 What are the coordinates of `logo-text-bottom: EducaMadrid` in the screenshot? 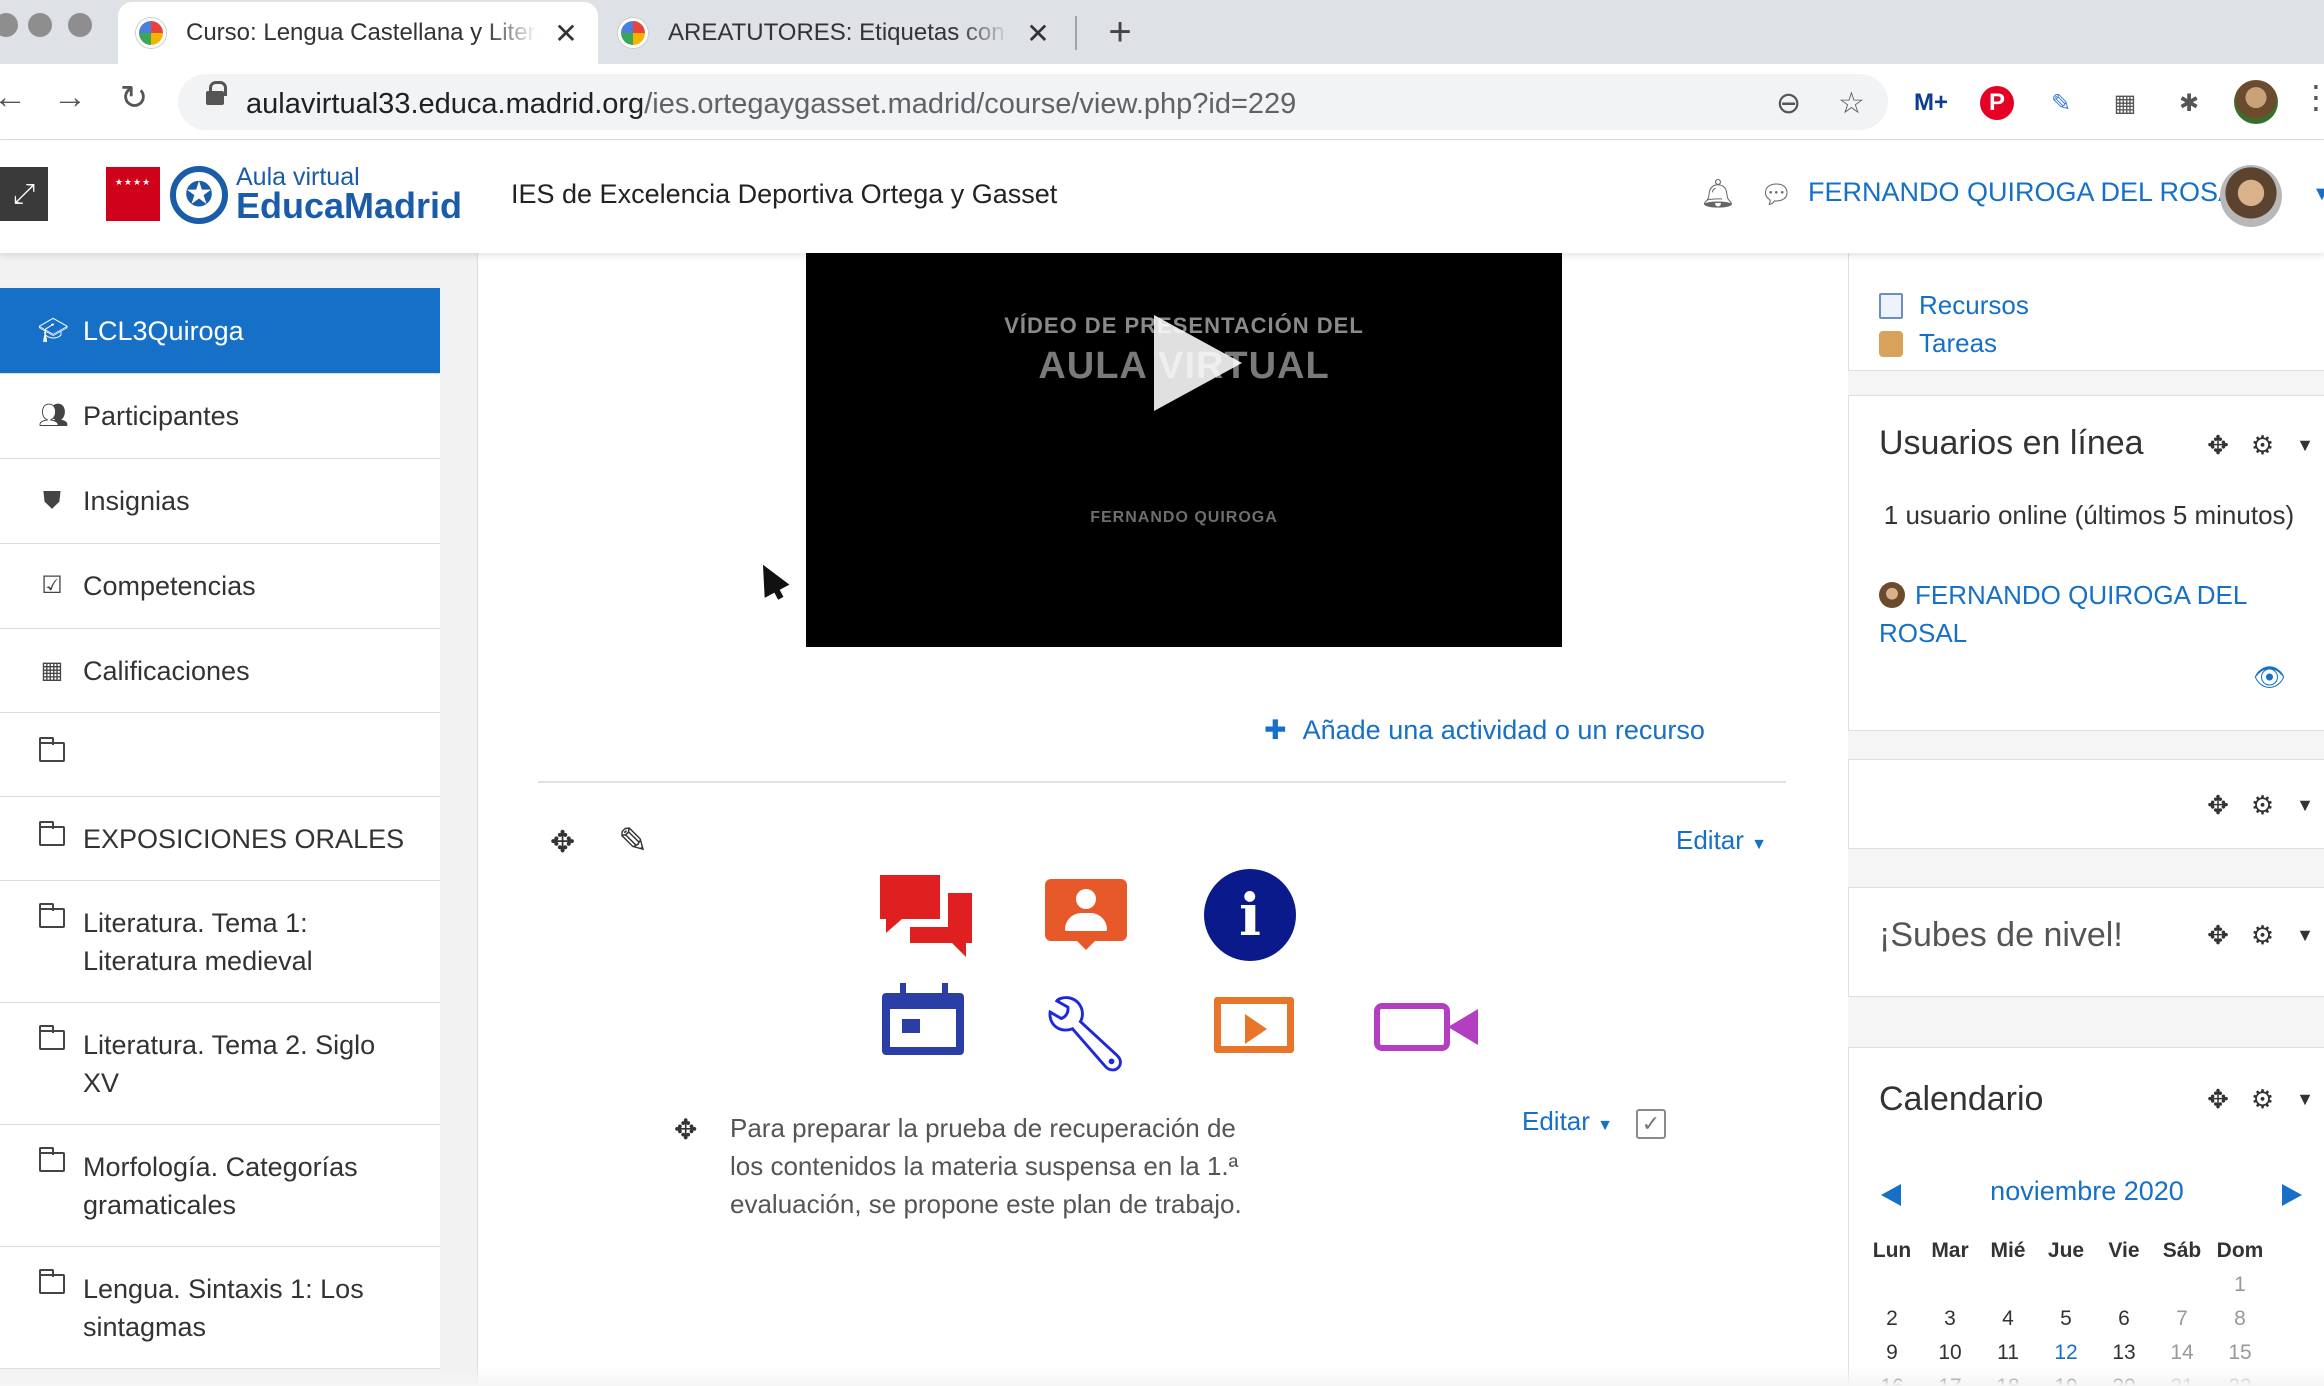 It's located at (349, 206).